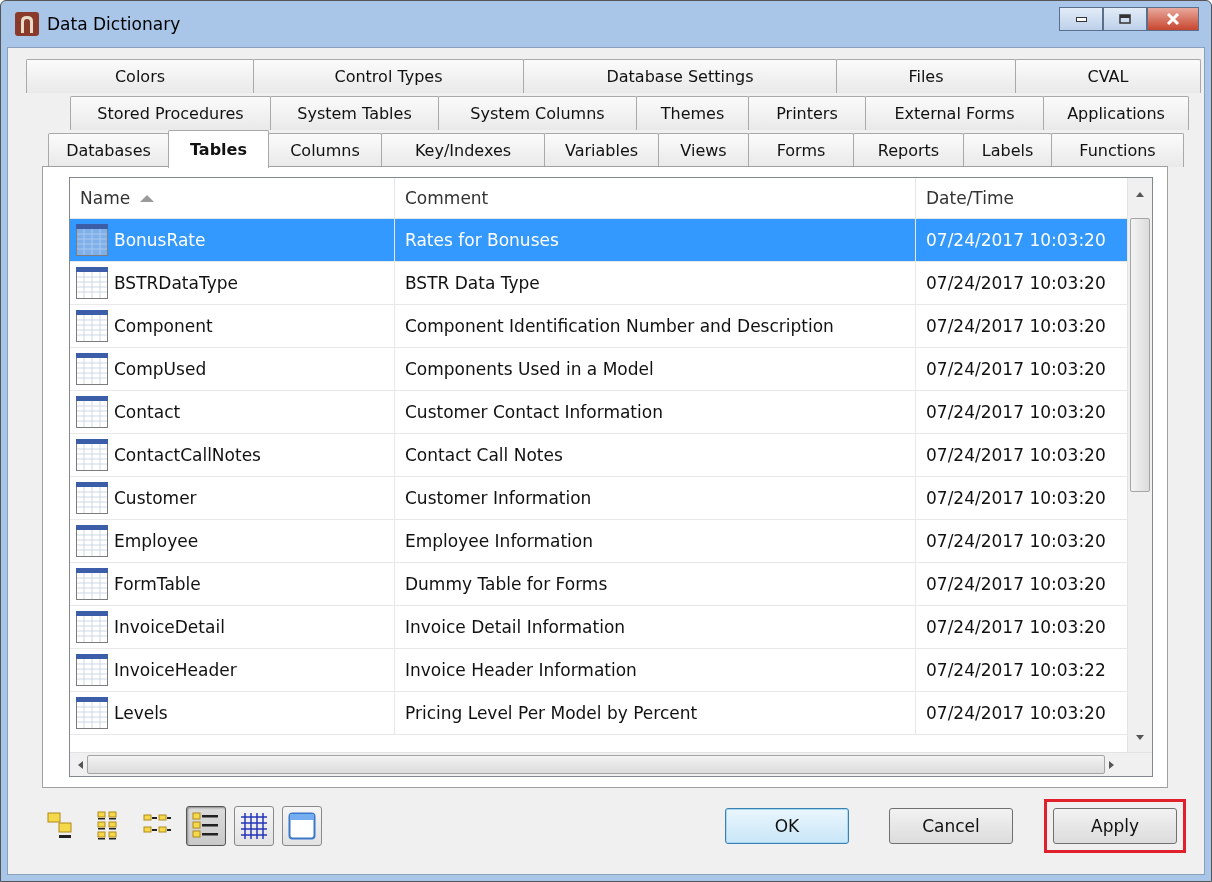 The image size is (1212, 882). Describe the element at coordinates (611, 764) in the screenshot. I see `horizontal-scrollbar` at that location.